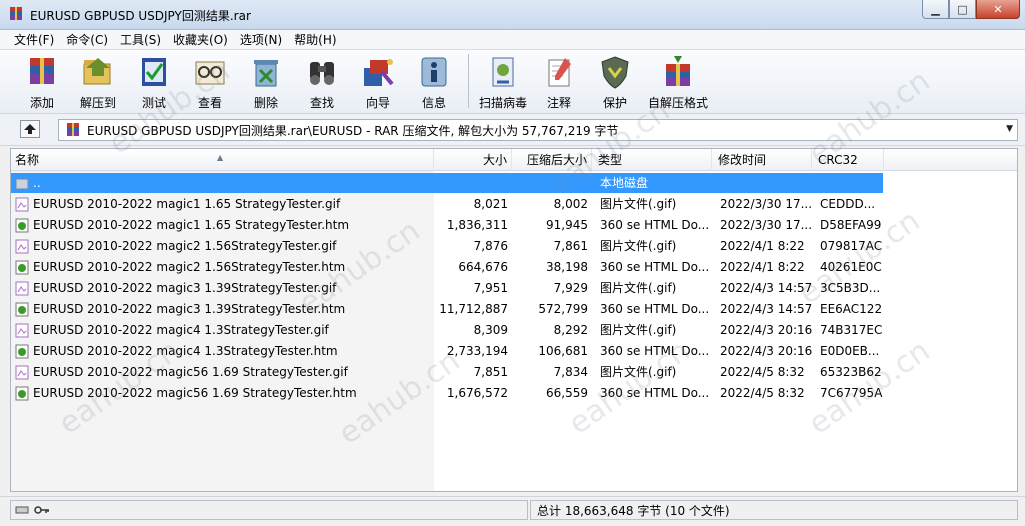 The width and height of the screenshot is (1025, 526). What do you see at coordinates (34, 40) in the screenshot?
I see `menu-file: 文件(F)` at bounding box center [34, 40].